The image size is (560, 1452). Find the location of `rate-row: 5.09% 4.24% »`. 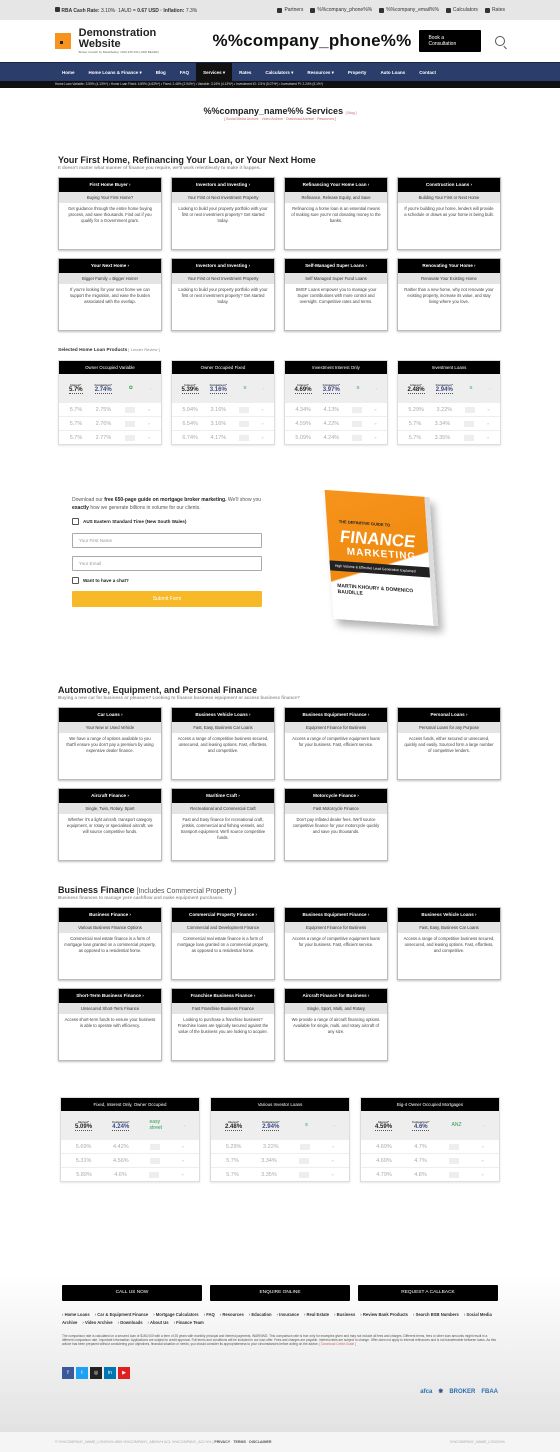

rate-row: 5.09% 4.24% » is located at coordinates (336, 437).